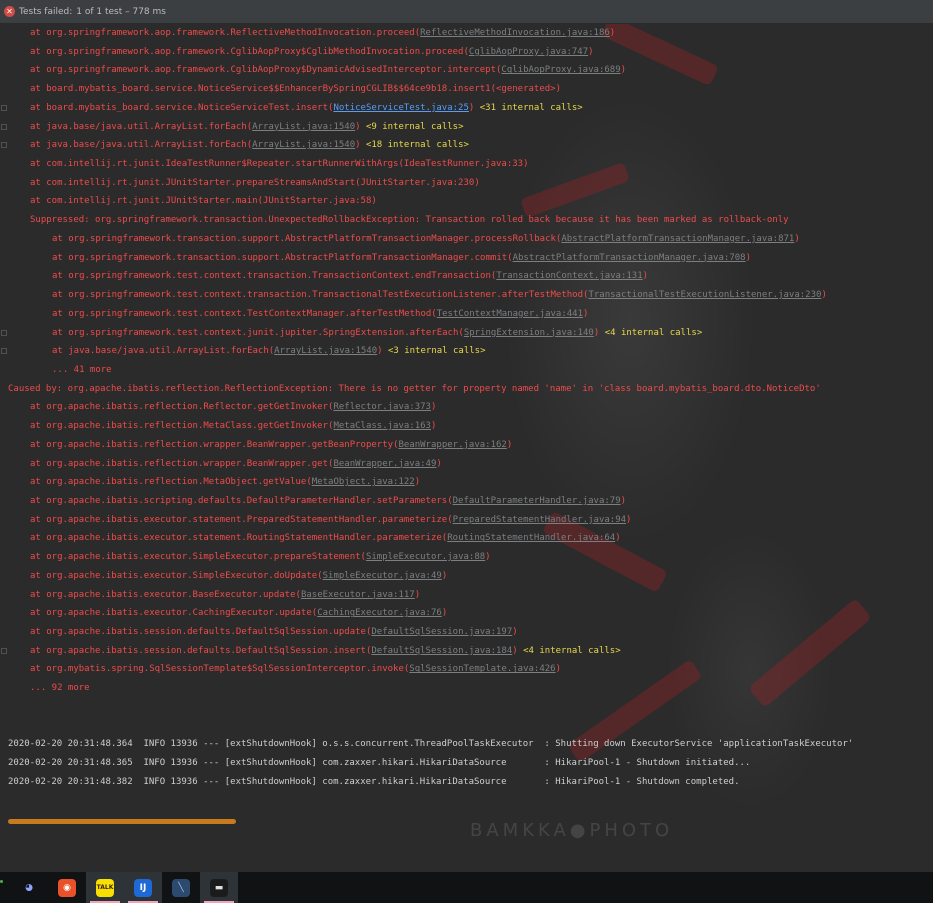 The height and width of the screenshot is (903, 933). I want to click on windows-taskbar: ◕ ◉ TALK IJ ╲ ▬, so click(466, 887).